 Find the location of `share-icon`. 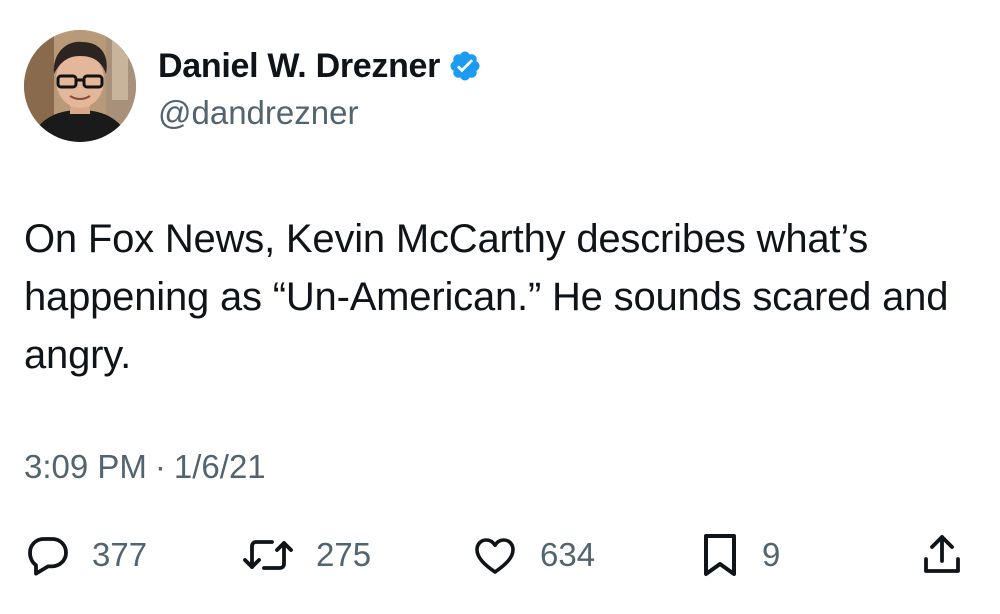

share-icon is located at coordinates (942, 555).